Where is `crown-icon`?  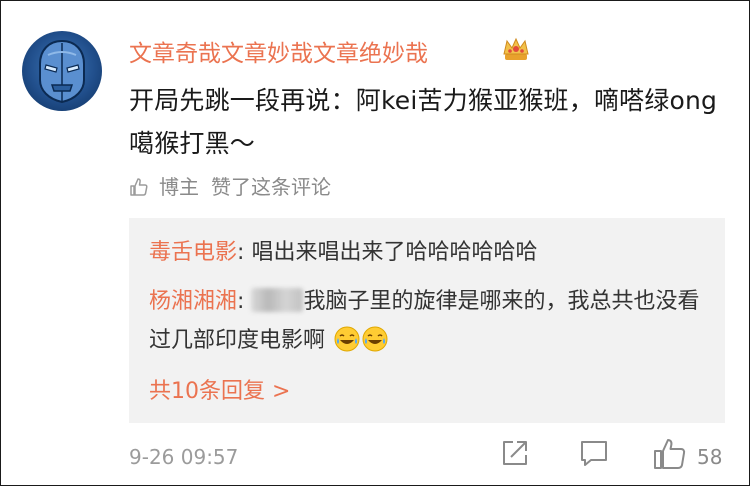
crown-icon is located at coordinates (516, 48).